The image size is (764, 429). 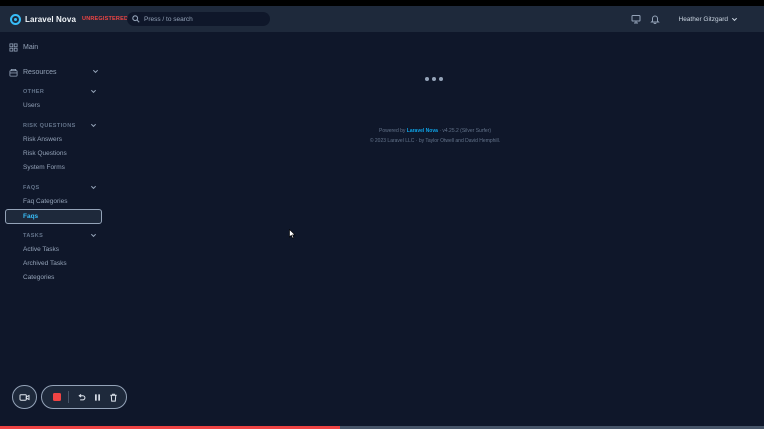 What do you see at coordinates (59, 72) in the screenshot?
I see `sidebar-item-resources: Resources` at bounding box center [59, 72].